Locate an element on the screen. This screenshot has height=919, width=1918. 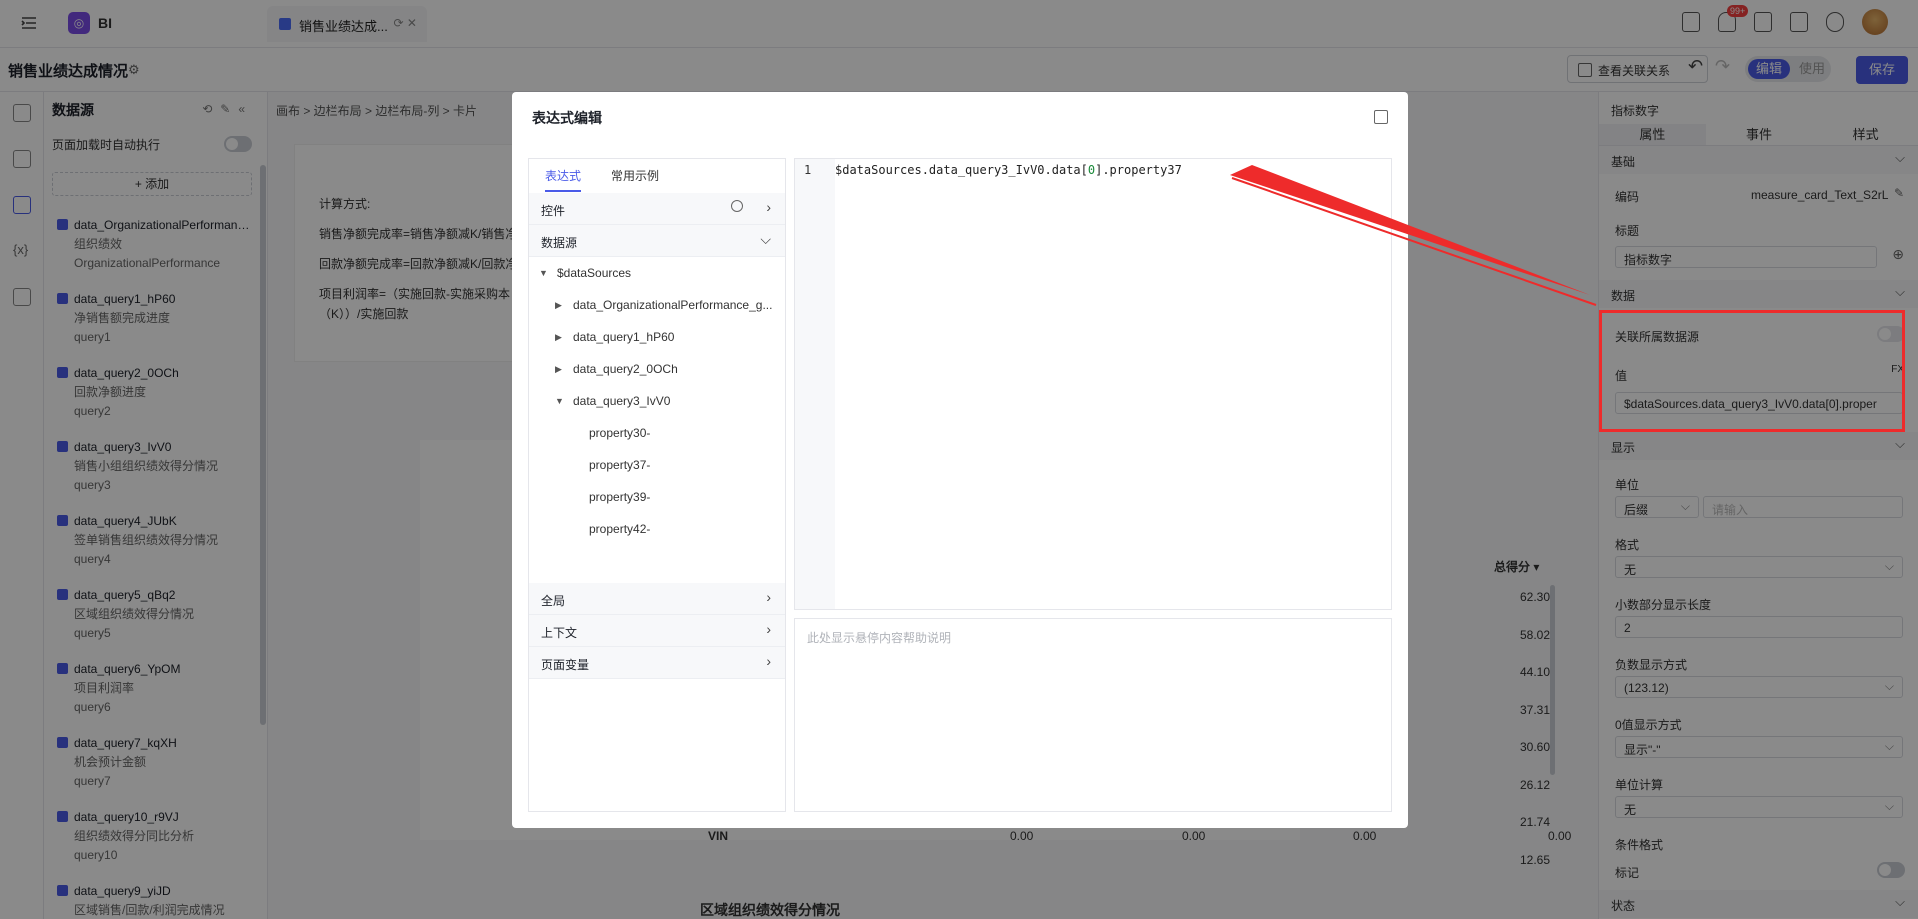
annotation-arrow is located at coordinates (1413, 235).